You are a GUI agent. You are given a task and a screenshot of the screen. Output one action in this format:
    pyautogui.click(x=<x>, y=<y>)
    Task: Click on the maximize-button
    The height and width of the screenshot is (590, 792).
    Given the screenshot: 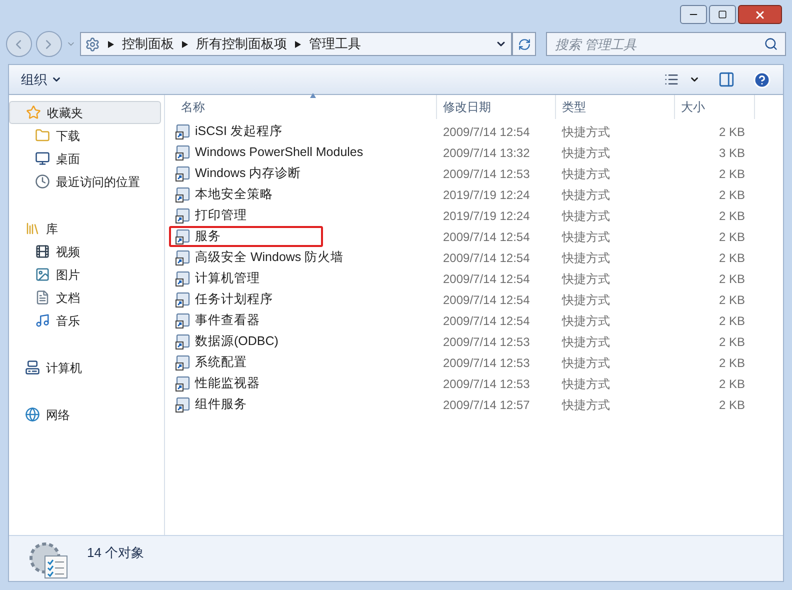 What is the action you would take?
    pyautogui.click(x=722, y=14)
    